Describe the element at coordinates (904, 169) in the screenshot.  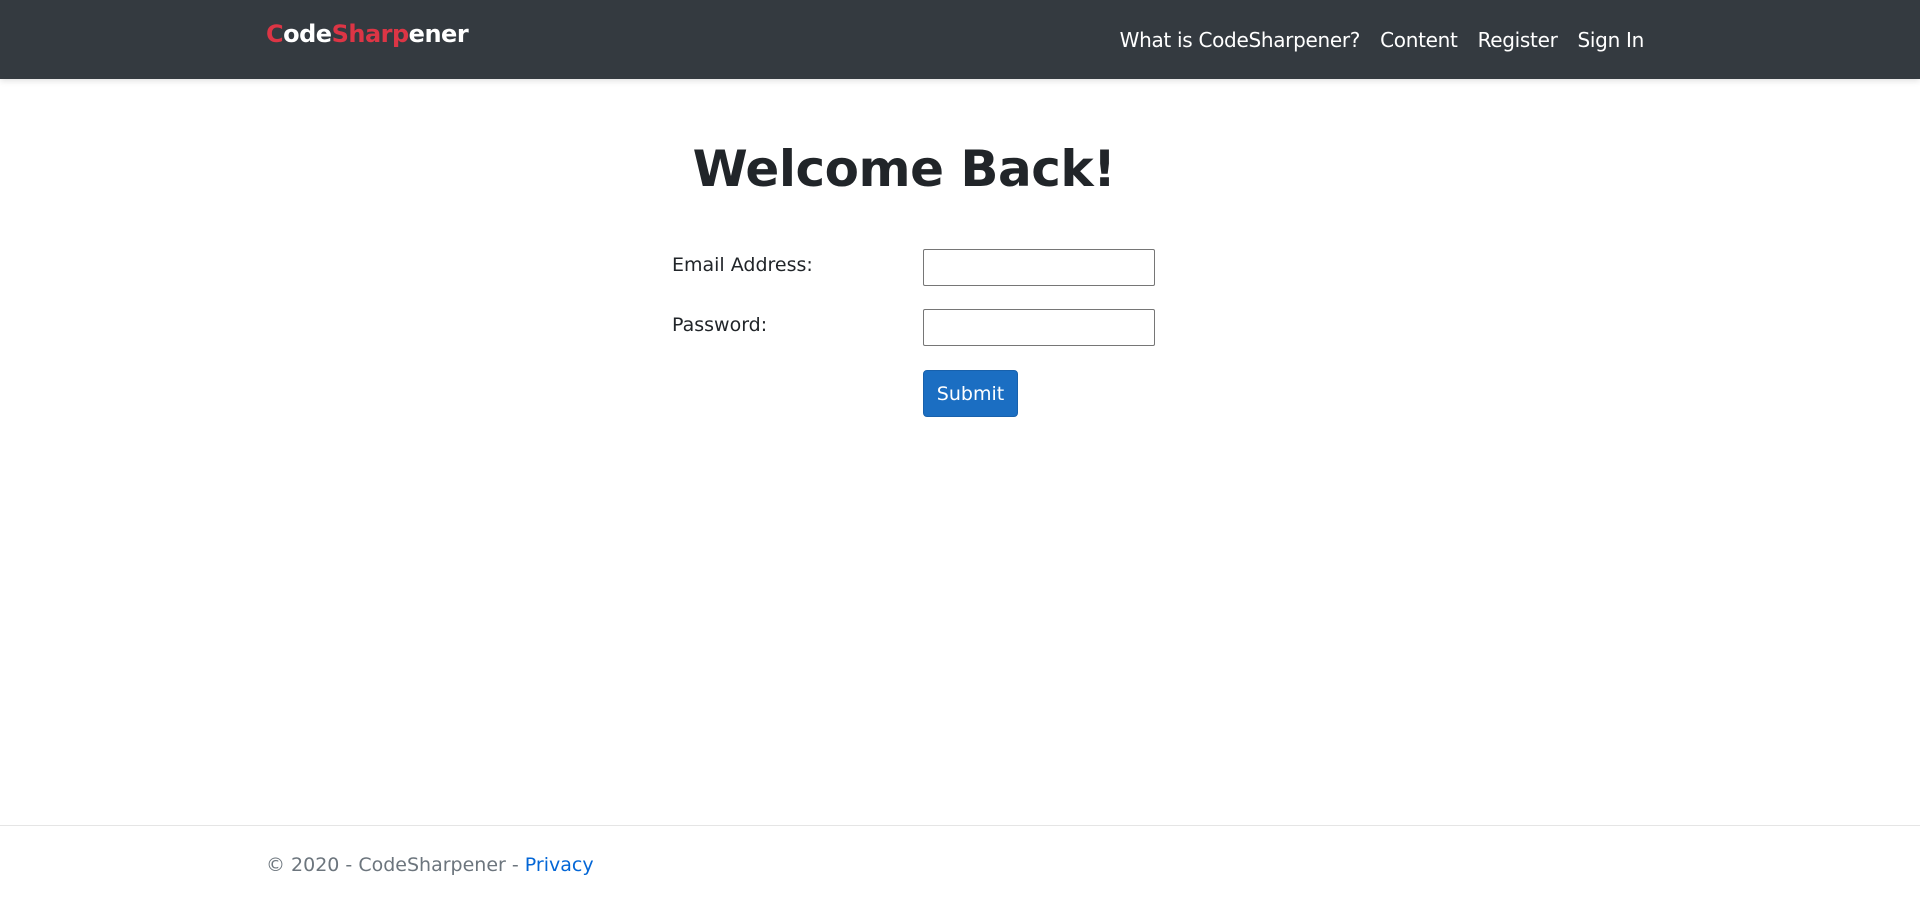
I see `page-title: Welcome Back!` at that location.